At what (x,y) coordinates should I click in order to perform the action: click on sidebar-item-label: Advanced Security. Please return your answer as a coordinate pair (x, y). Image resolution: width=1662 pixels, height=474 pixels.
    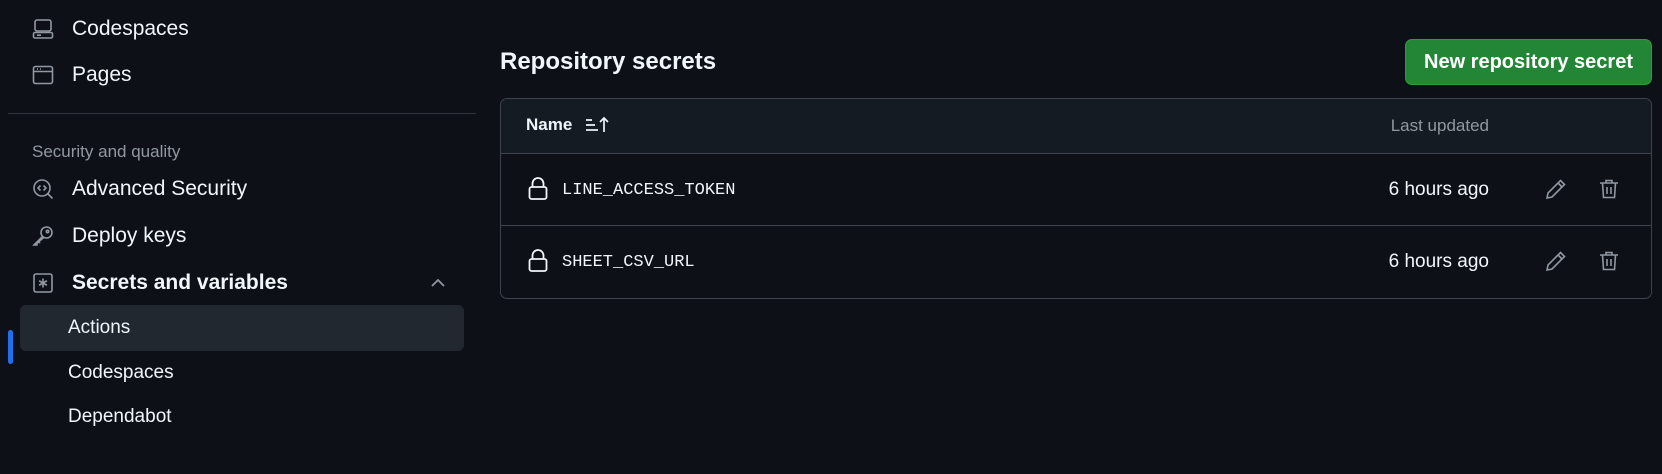
    Looking at the image, I should click on (160, 188).